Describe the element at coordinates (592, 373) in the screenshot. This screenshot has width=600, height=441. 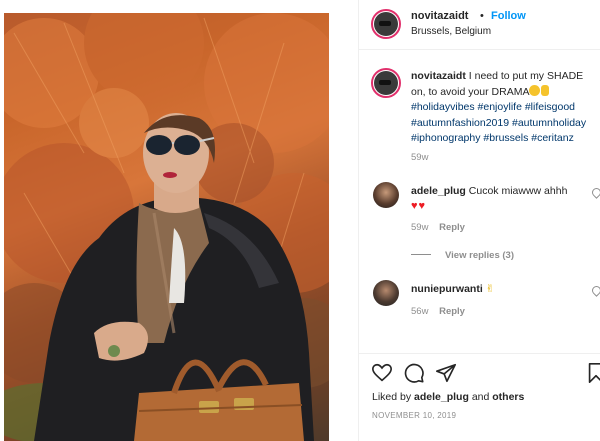
I see `bookmark-icon` at that location.